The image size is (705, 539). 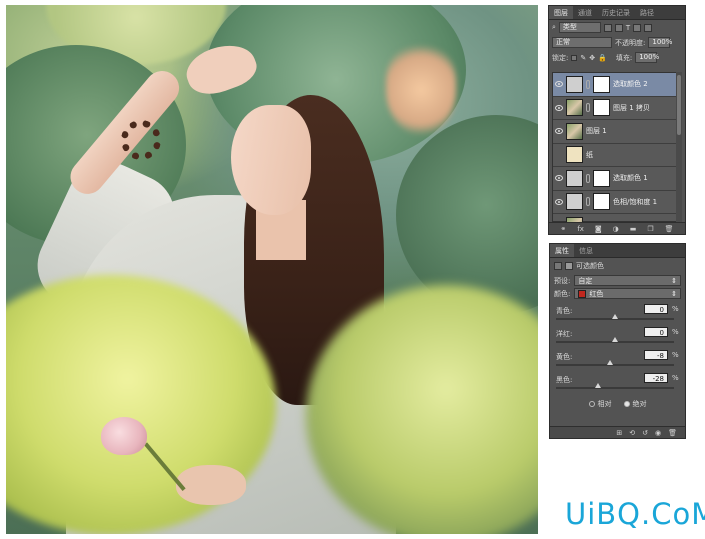 I want to click on lock-row: 锁定: ✎ ✥ 🔒 填充: 100%, so click(x=617, y=57).